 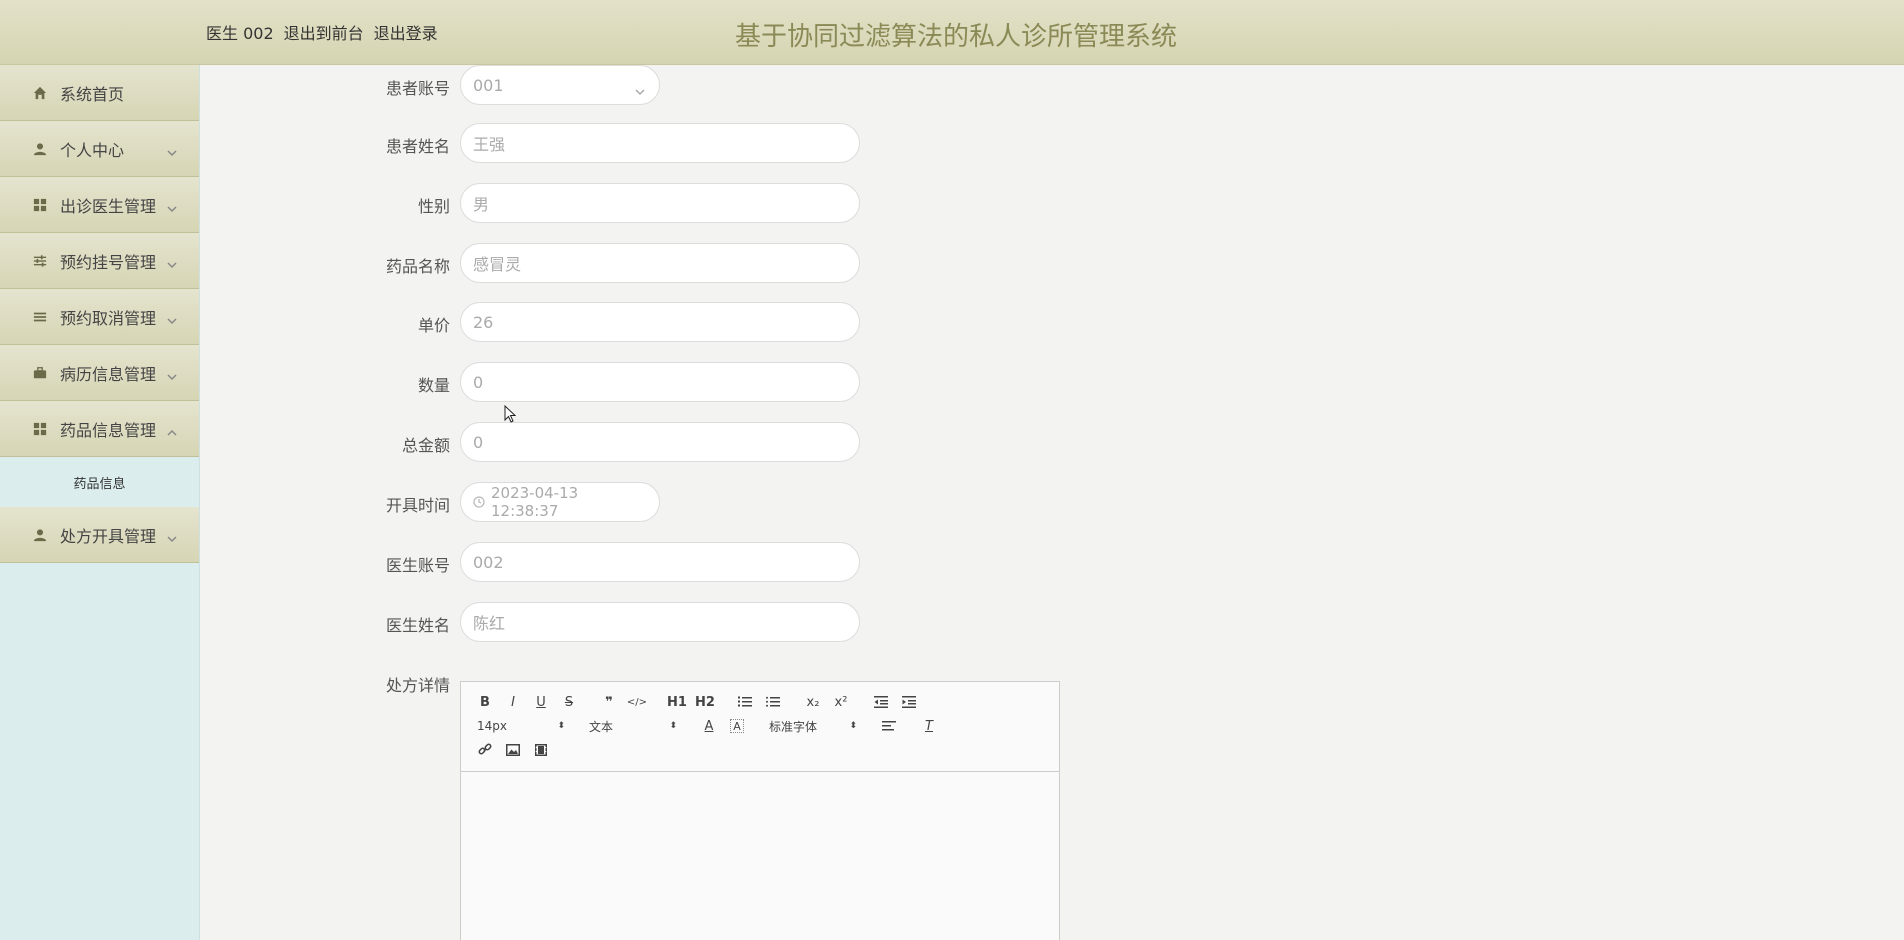 I want to click on sidebar-item-label: 预约取消管理, so click(x=108, y=318).